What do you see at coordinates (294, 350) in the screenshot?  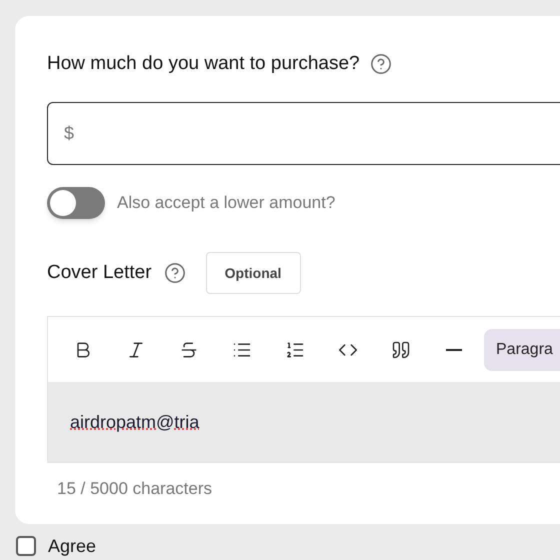 I see `numbered-list-icon` at bounding box center [294, 350].